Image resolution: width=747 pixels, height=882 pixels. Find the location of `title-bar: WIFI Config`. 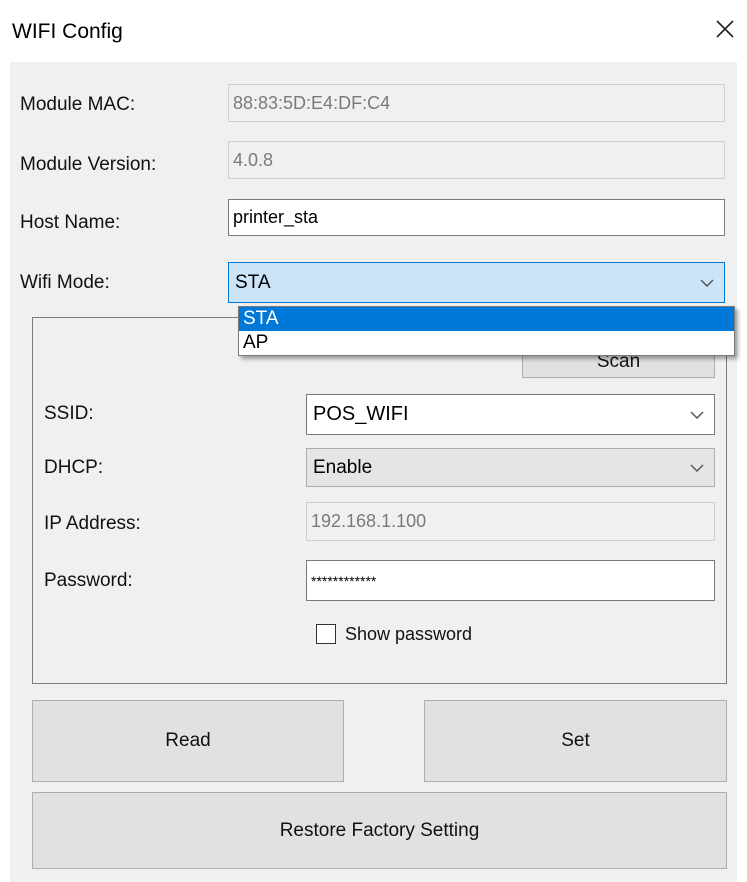

title-bar: WIFI Config is located at coordinates (373, 31).